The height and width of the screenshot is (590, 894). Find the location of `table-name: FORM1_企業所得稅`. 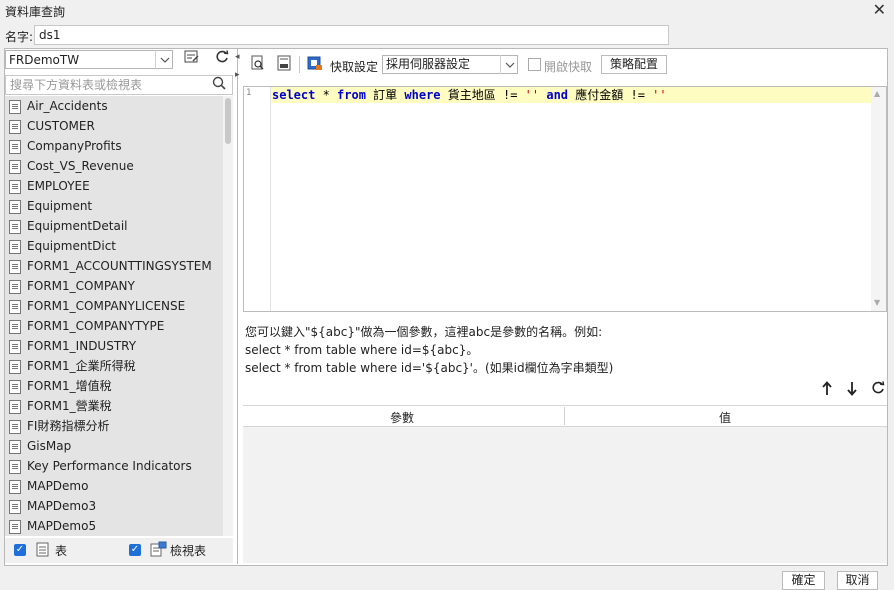

table-name: FORM1_企業所得稅 is located at coordinates (81, 366).